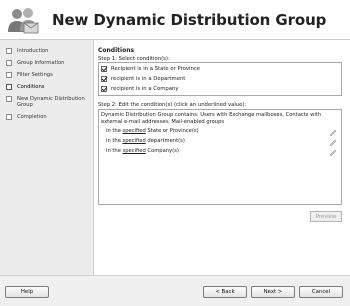  I want to click on condition-item-department: recipient is in a Department, so click(143, 79).